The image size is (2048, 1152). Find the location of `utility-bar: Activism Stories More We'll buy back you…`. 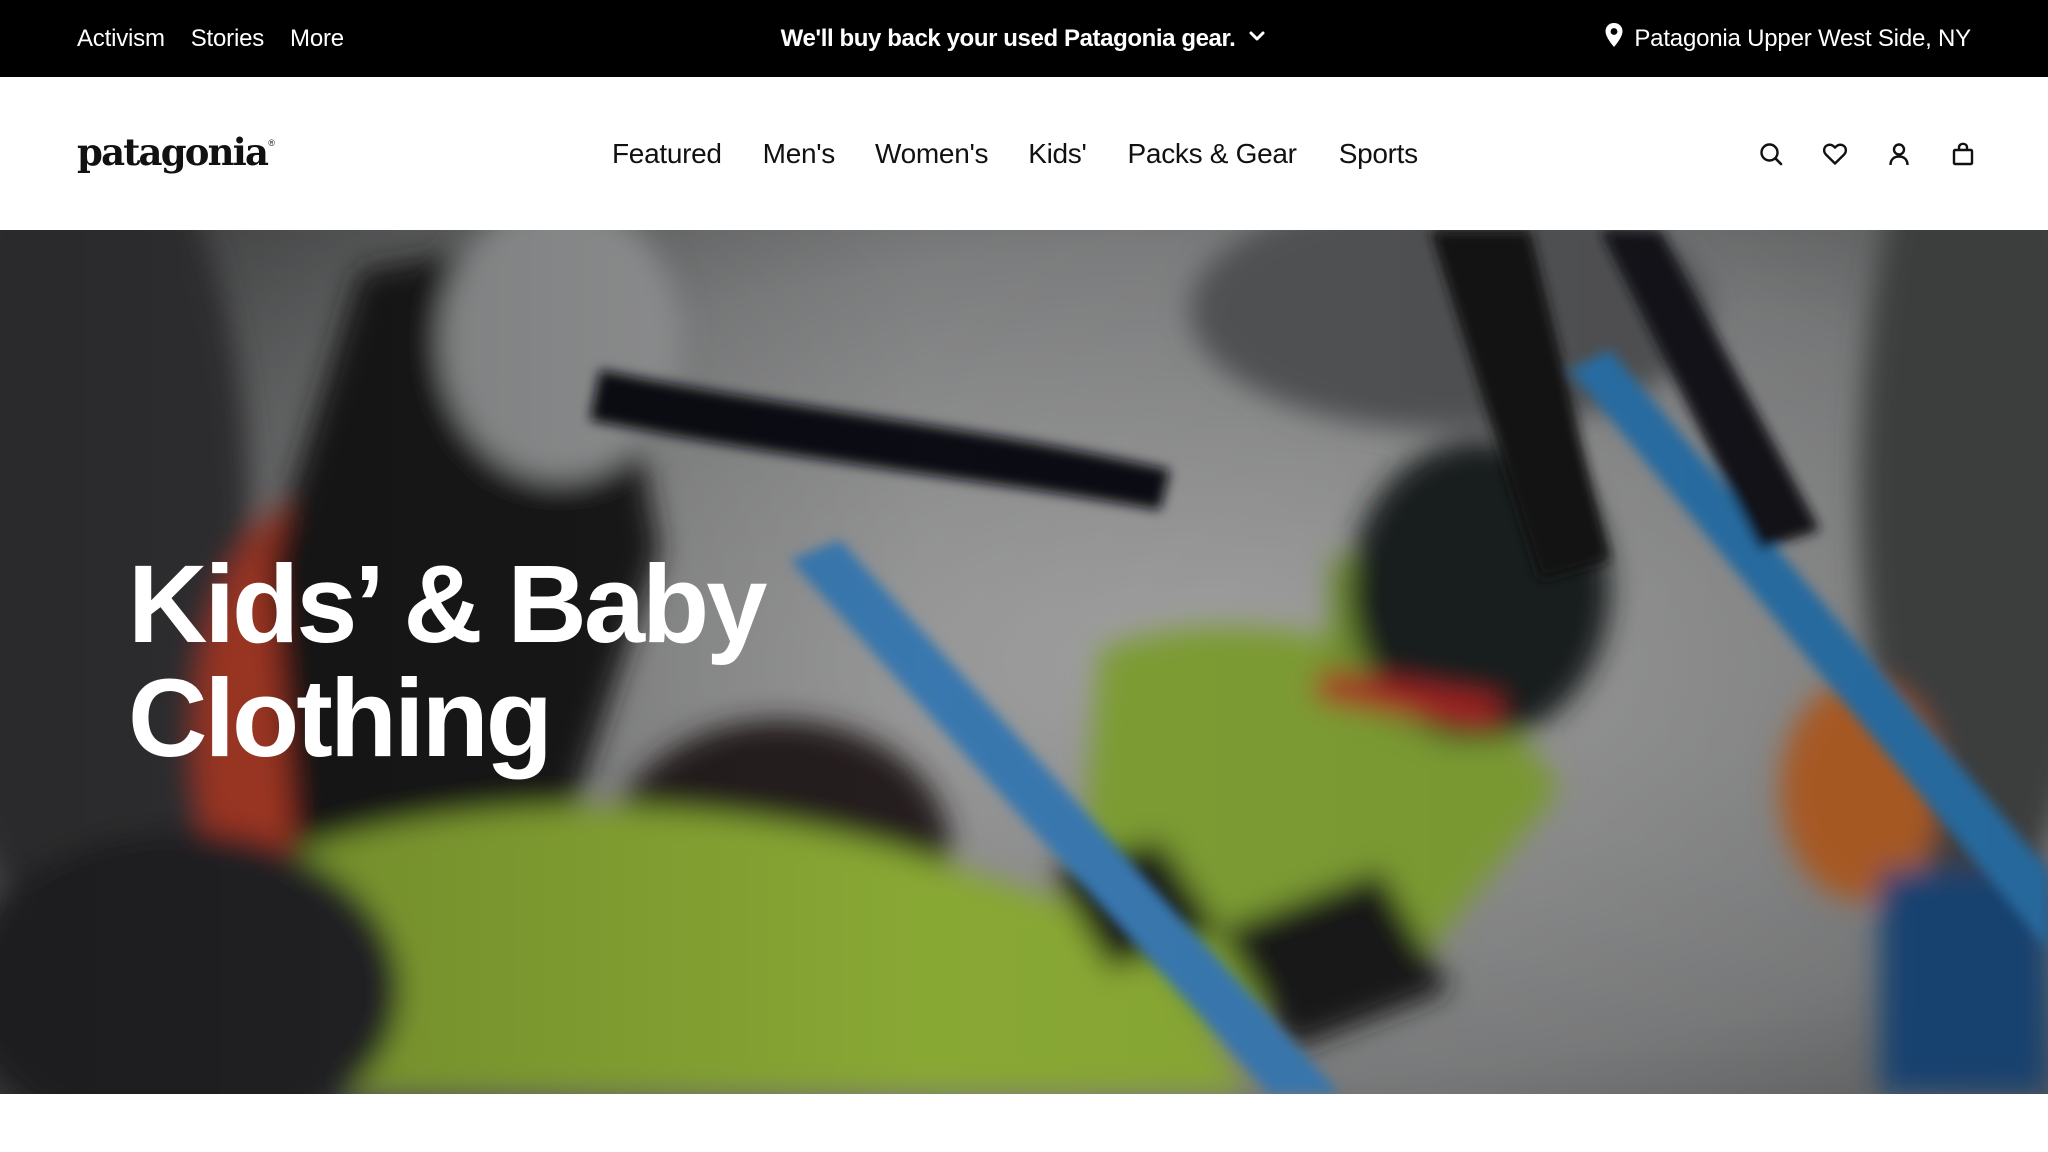

utility-bar: Activism Stories More We'll buy back you… is located at coordinates (1024, 38).